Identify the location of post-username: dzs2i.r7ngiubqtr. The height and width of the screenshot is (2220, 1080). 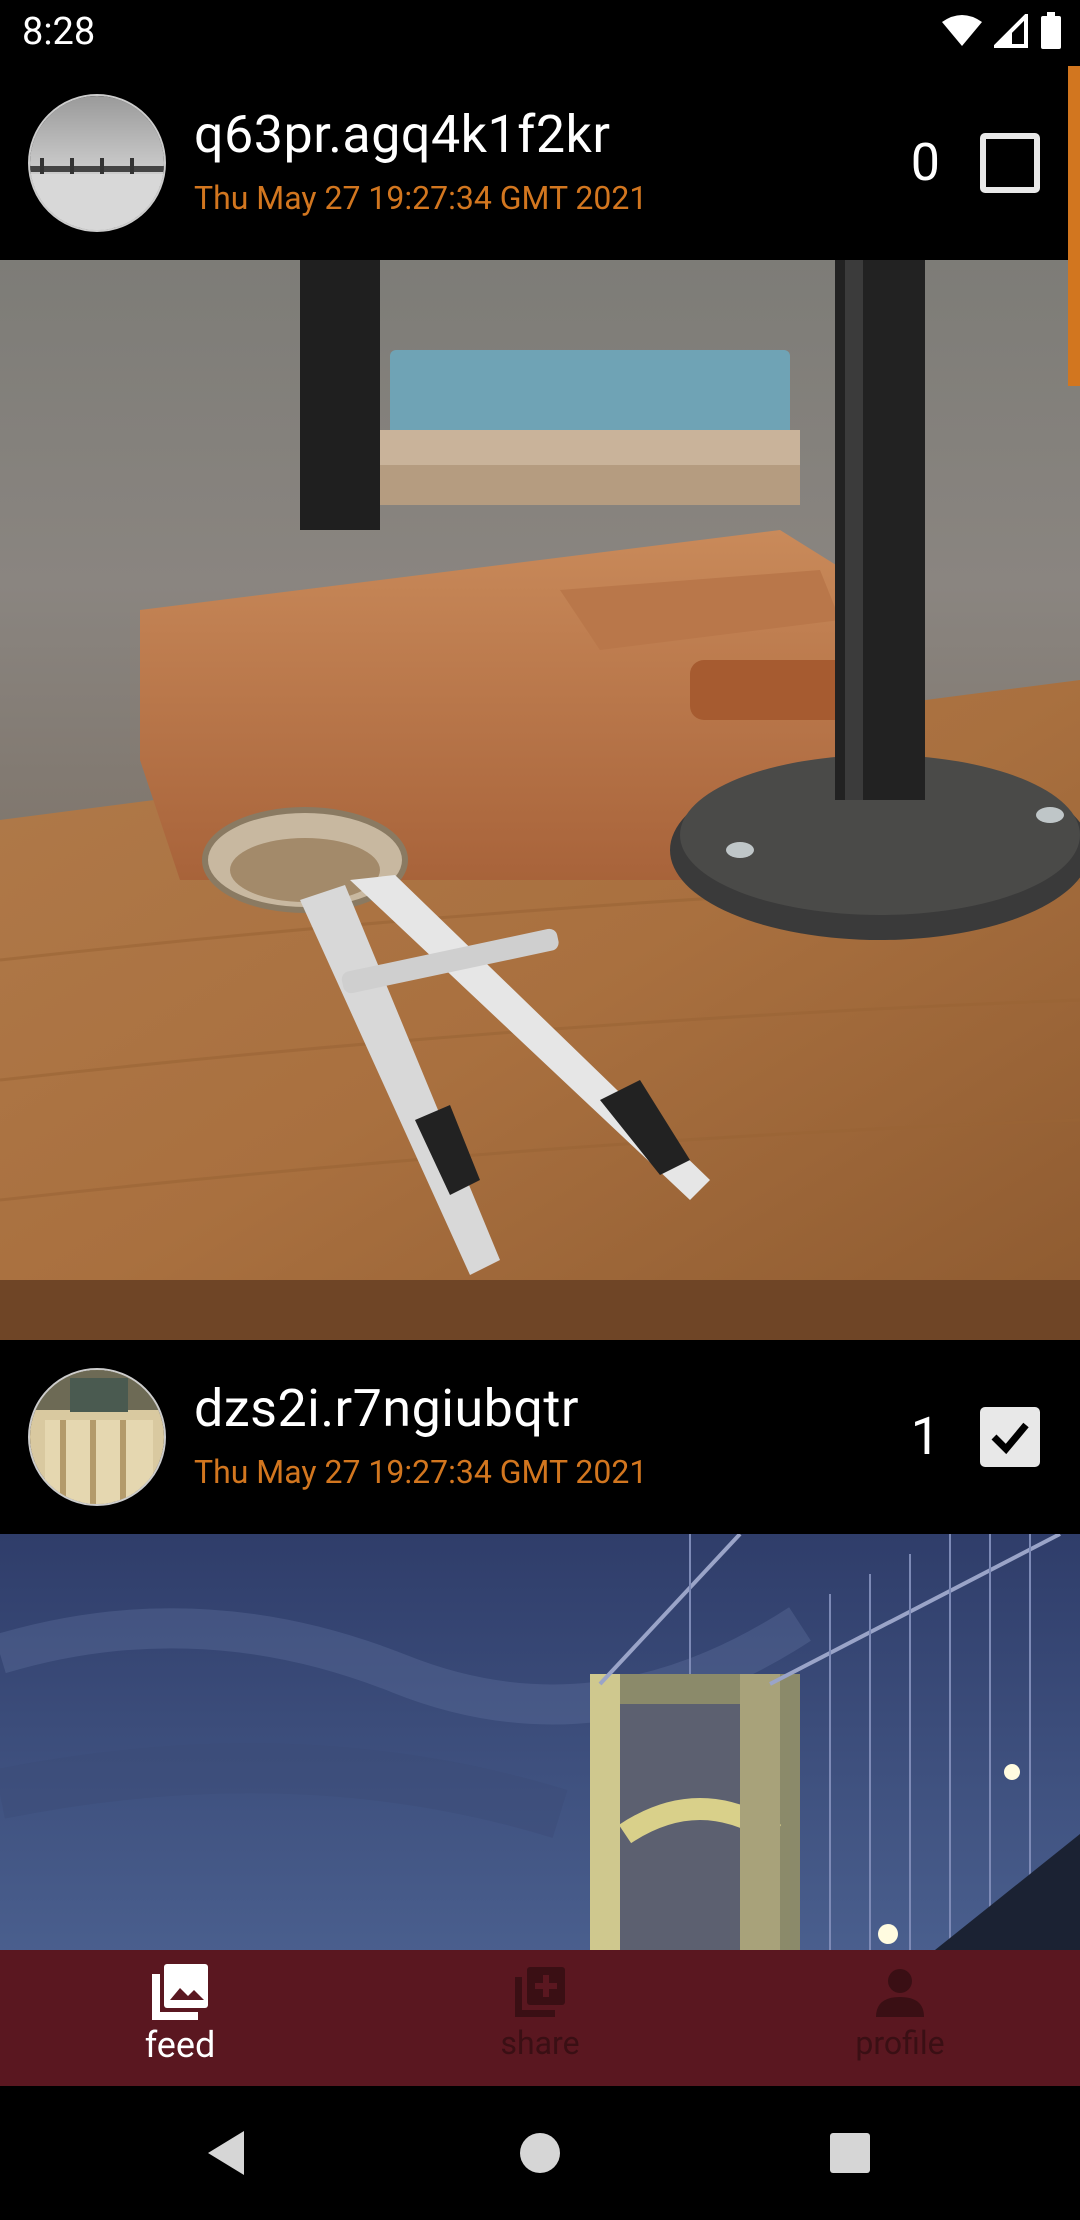
(386, 1408).